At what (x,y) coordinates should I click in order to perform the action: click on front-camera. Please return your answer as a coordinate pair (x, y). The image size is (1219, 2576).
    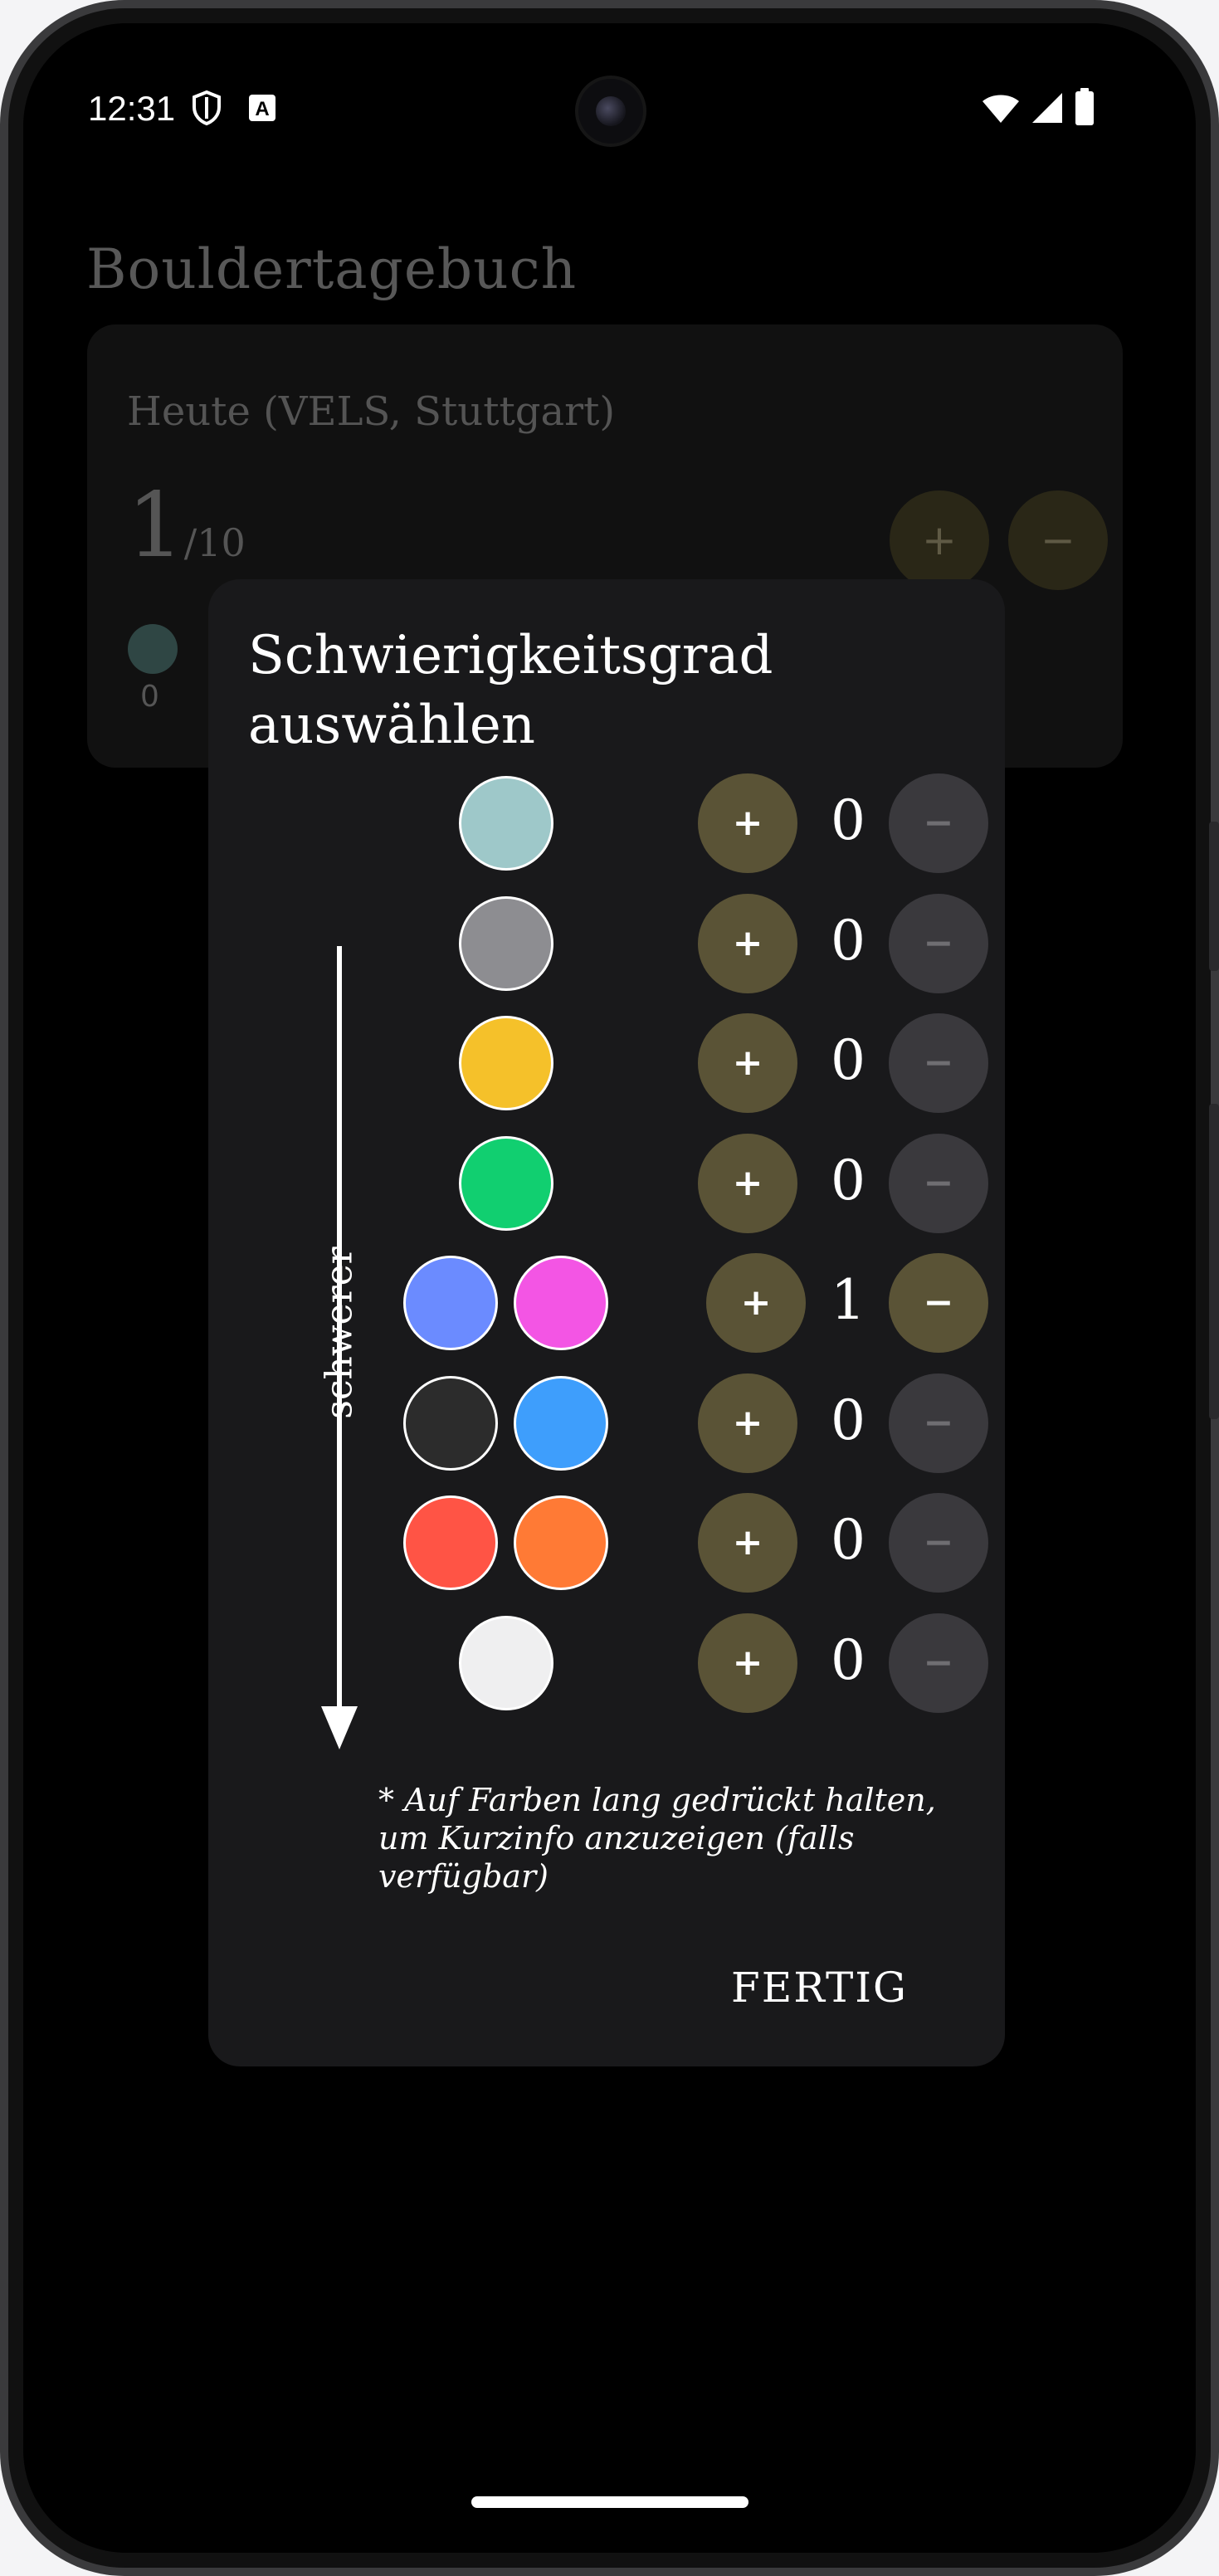
    Looking at the image, I should click on (610, 111).